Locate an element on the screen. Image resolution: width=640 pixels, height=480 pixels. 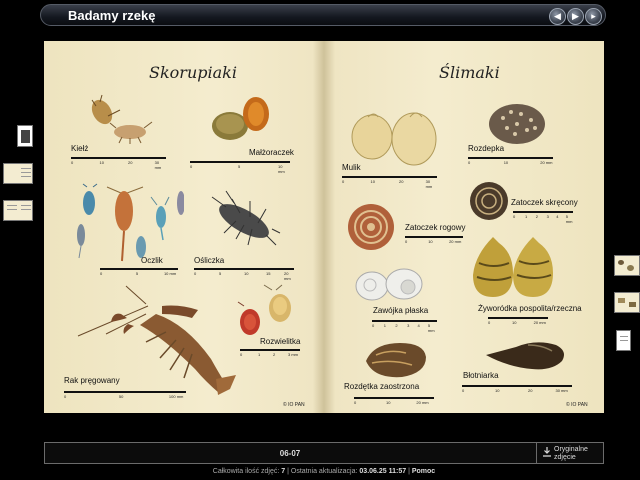
label-zyworodka: Żyworódka pospolita/rzeczna is located at coordinates (530, 308).